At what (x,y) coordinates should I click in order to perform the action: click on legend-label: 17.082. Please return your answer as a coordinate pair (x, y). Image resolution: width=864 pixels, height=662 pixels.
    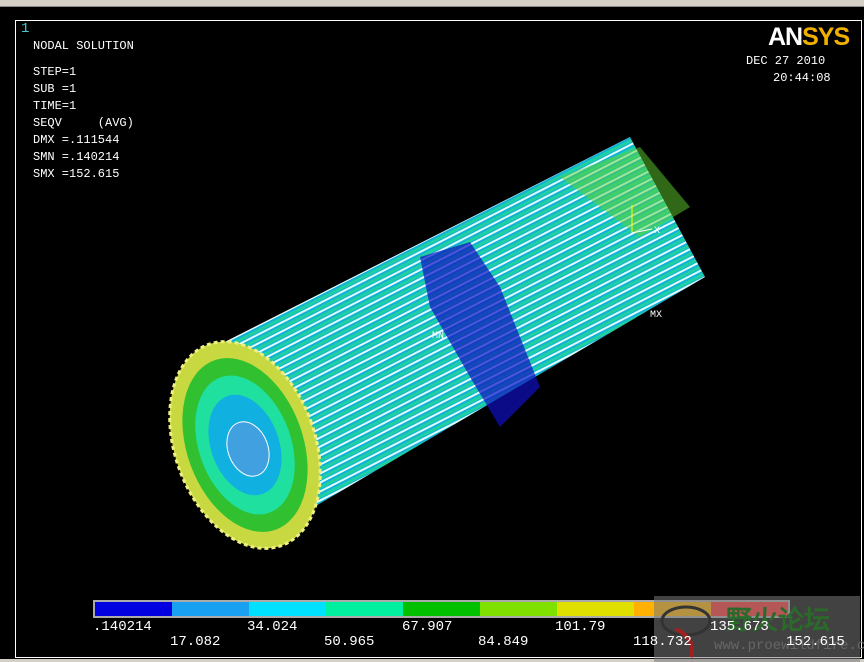
    Looking at the image, I should click on (195, 642).